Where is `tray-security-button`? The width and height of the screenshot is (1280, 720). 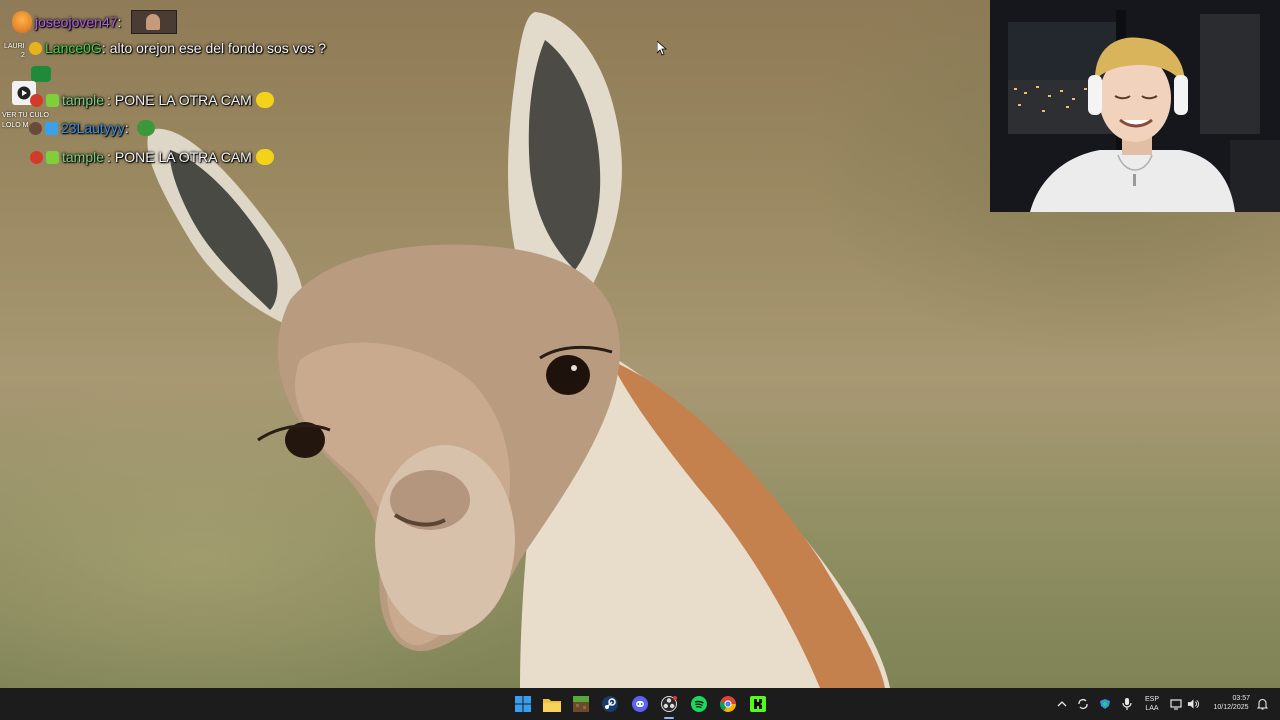
tray-security-button is located at coordinates (1105, 704).